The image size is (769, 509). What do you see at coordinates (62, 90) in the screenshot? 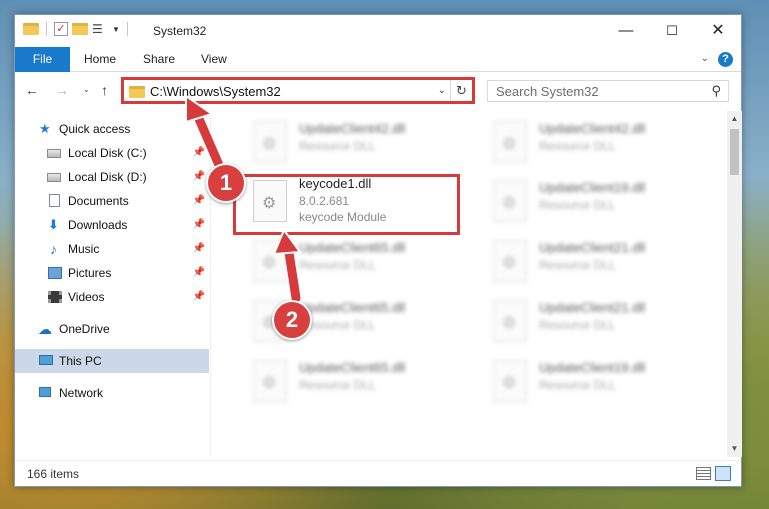
I see `forward-button: →` at bounding box center [62, 90].